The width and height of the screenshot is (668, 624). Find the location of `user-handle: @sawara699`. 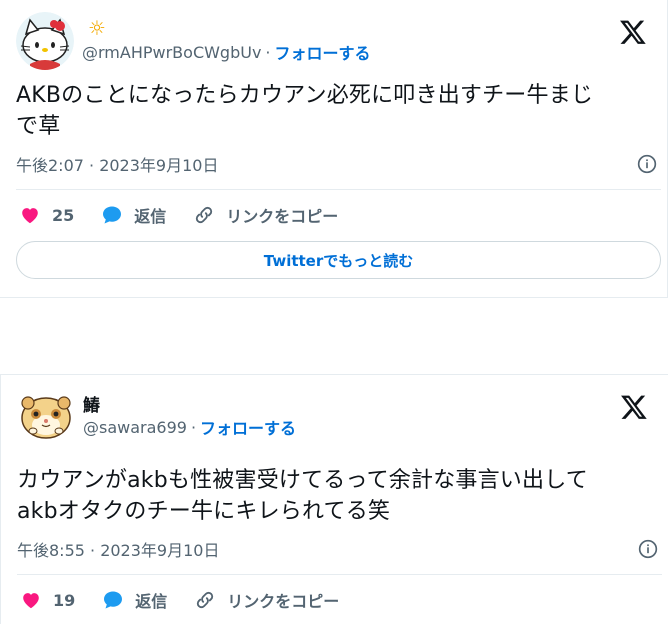

user-handle: @sawara699 is located at coordinates (135, 427).